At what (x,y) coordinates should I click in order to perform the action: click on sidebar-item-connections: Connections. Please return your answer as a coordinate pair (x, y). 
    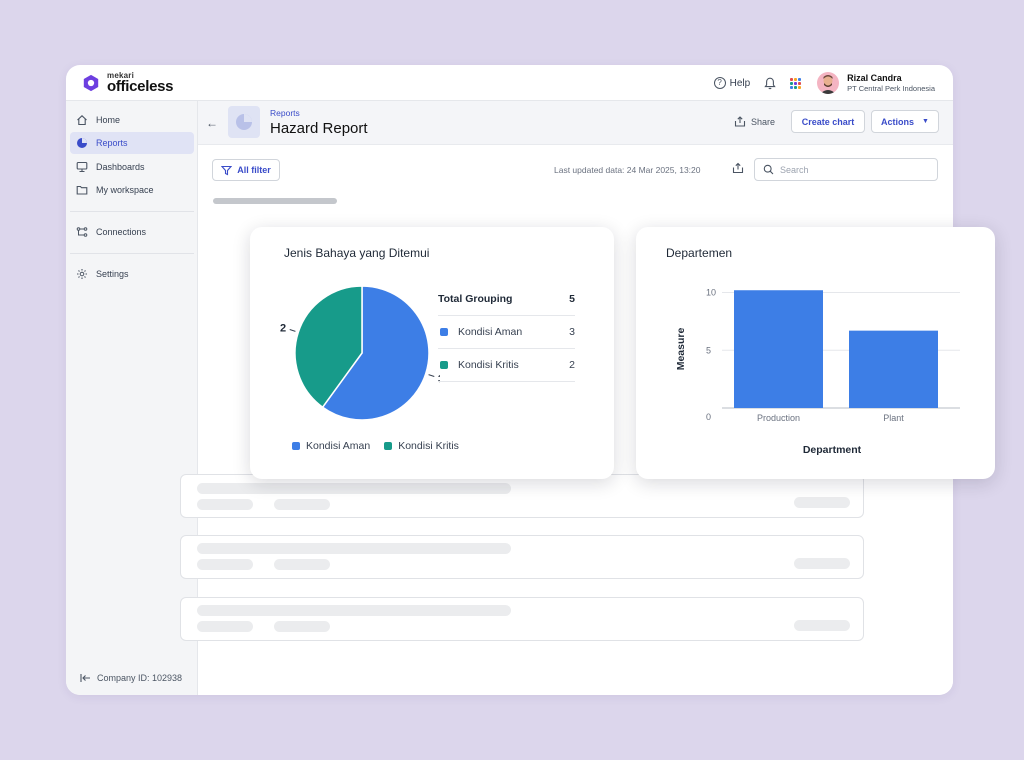
    Looking at the image, I should click on (132, 232).